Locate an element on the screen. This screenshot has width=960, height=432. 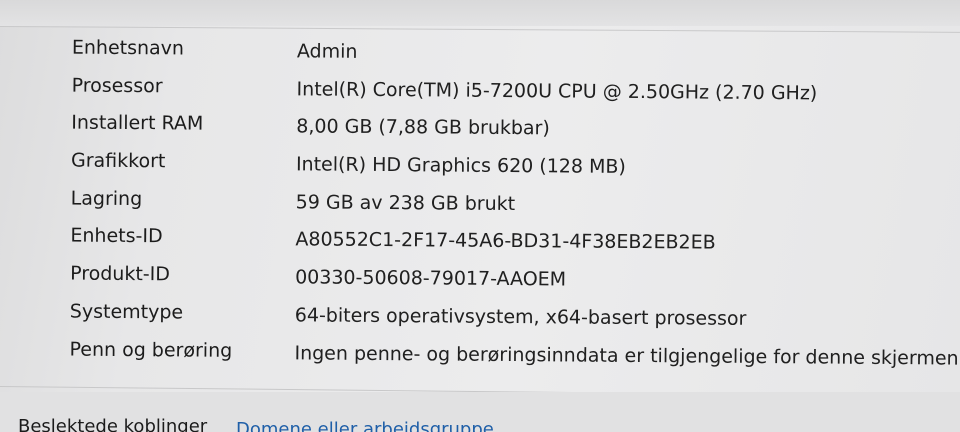
spec-value: 59 GB av 238 GB brukt is located at coordinates (405, 203).